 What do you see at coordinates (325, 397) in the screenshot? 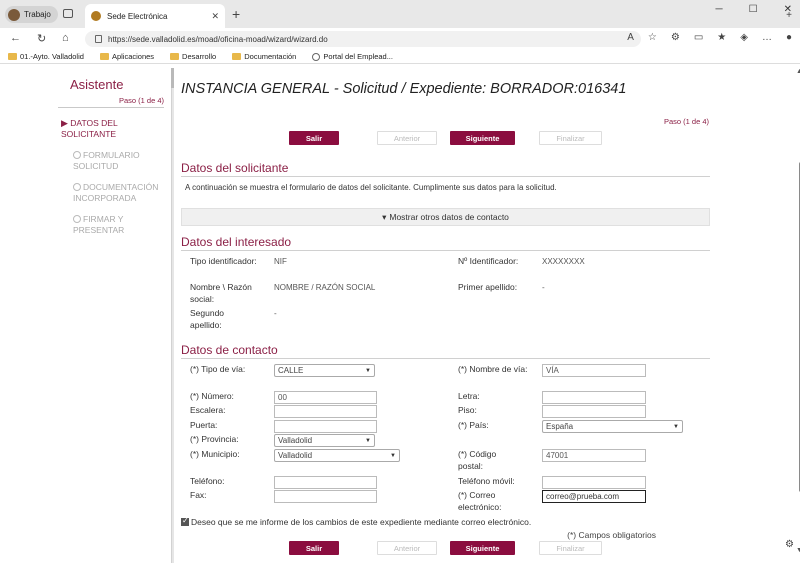
I see `number-input: 00` at bounding box center [325, 397].